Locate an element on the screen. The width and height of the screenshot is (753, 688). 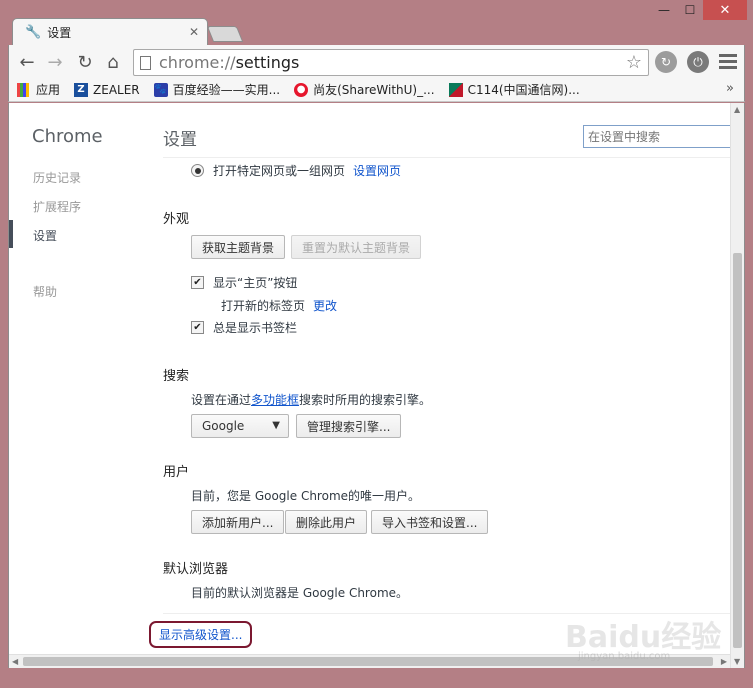
page-icon is located at coordinates (145, 62).